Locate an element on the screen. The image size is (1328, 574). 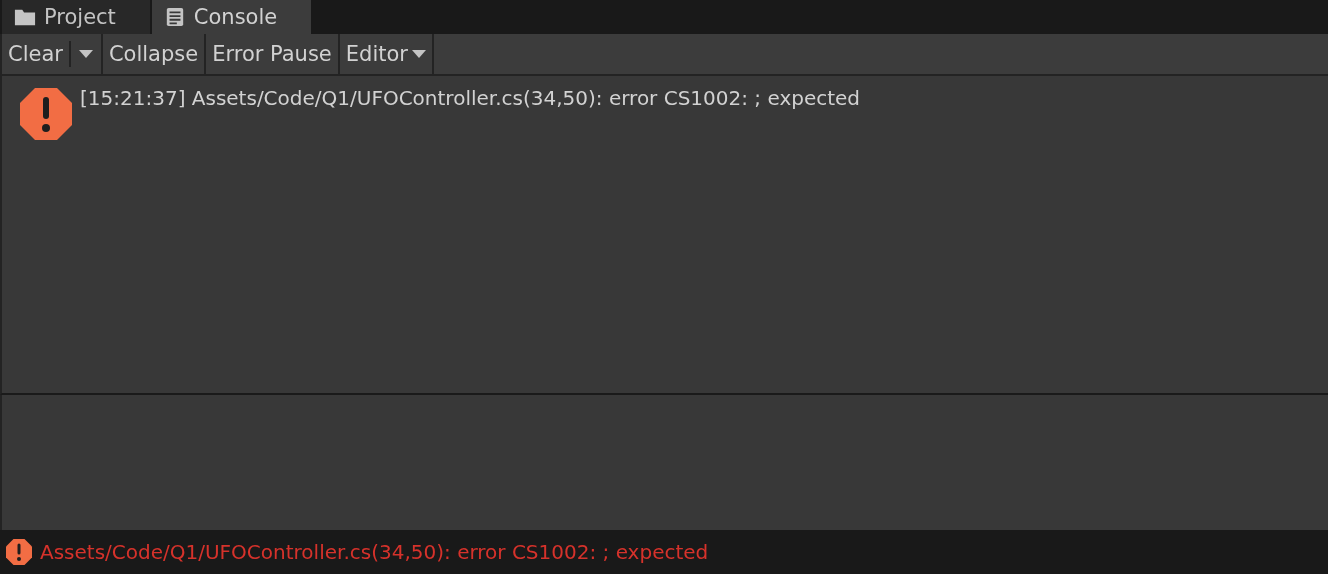
status-message: Assets/Code/Q1/UFOController.cs(34,50): error CS1002: ; expected is located at coordinates (374, 552).